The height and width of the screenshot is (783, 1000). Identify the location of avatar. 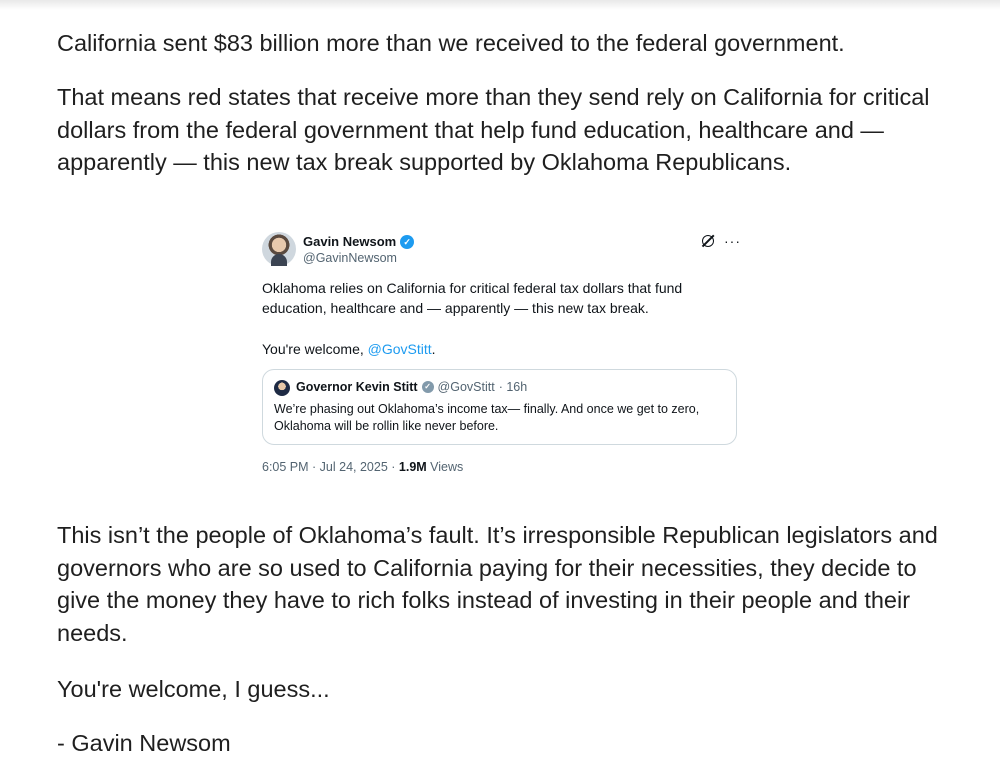
(279, 249).